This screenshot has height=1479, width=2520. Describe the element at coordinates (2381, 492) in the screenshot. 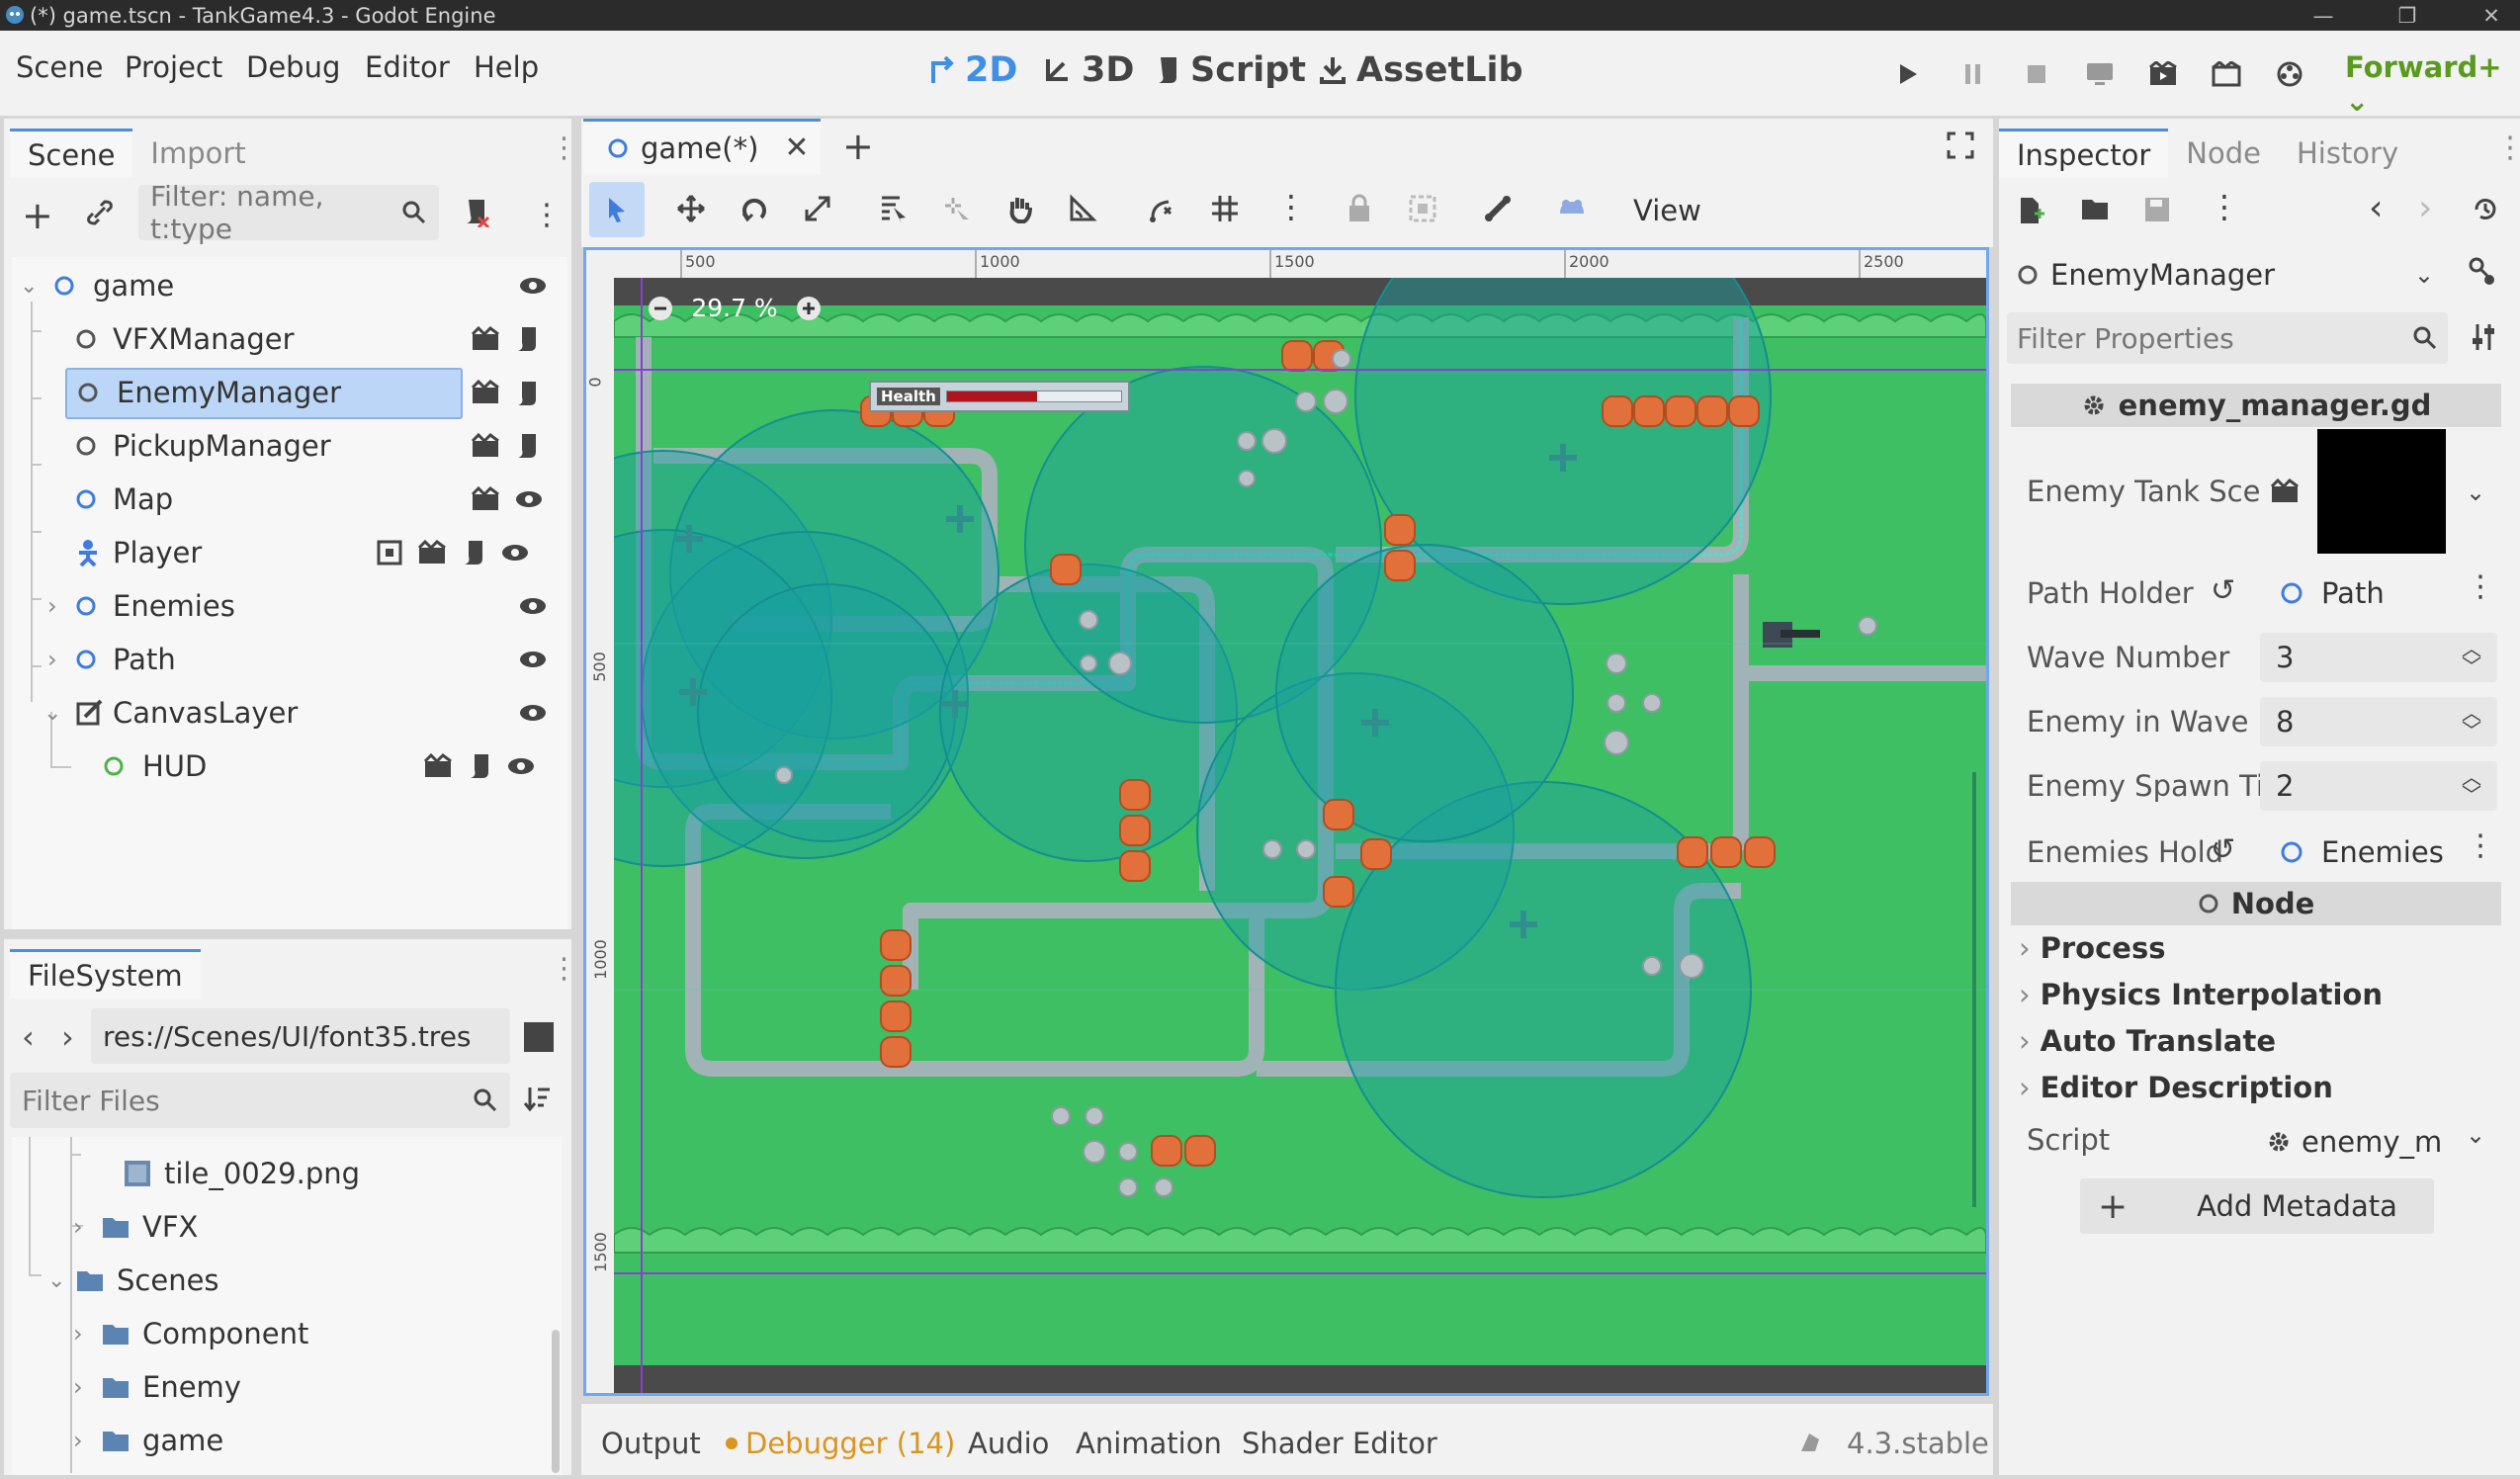

I see `scene-resource-preview` at that location.